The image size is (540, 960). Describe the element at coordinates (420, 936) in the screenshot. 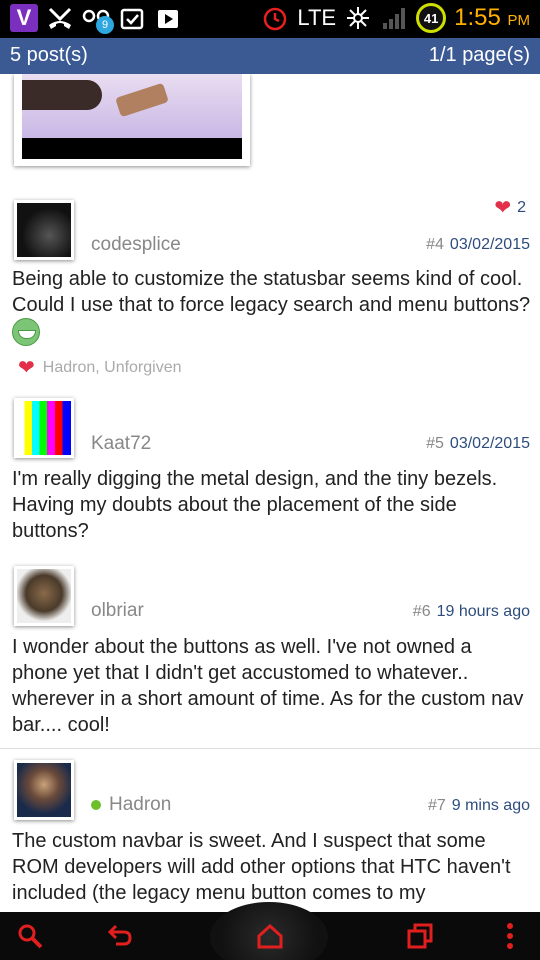

I see `recents-icon` at that location.